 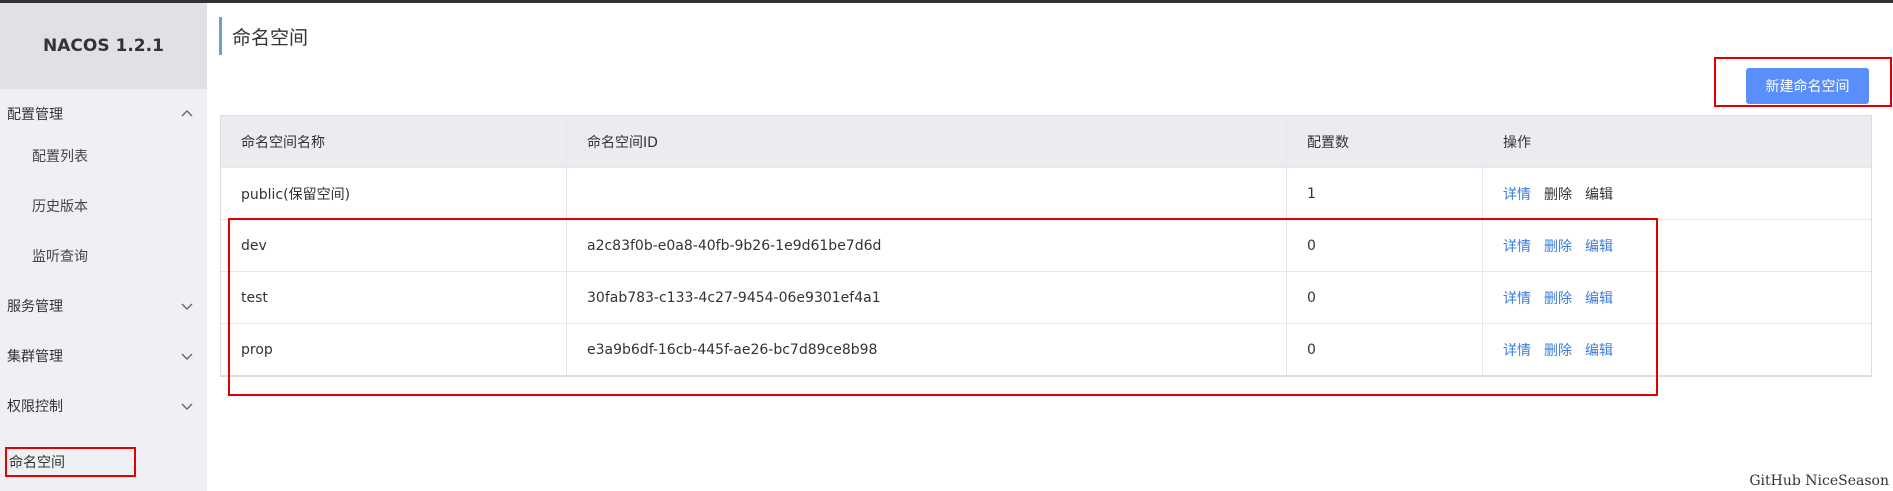 What do you see at coordinates (1385, 193) in the screenshot?
I see `config-count: 1` at bounding box center [1385, 193].